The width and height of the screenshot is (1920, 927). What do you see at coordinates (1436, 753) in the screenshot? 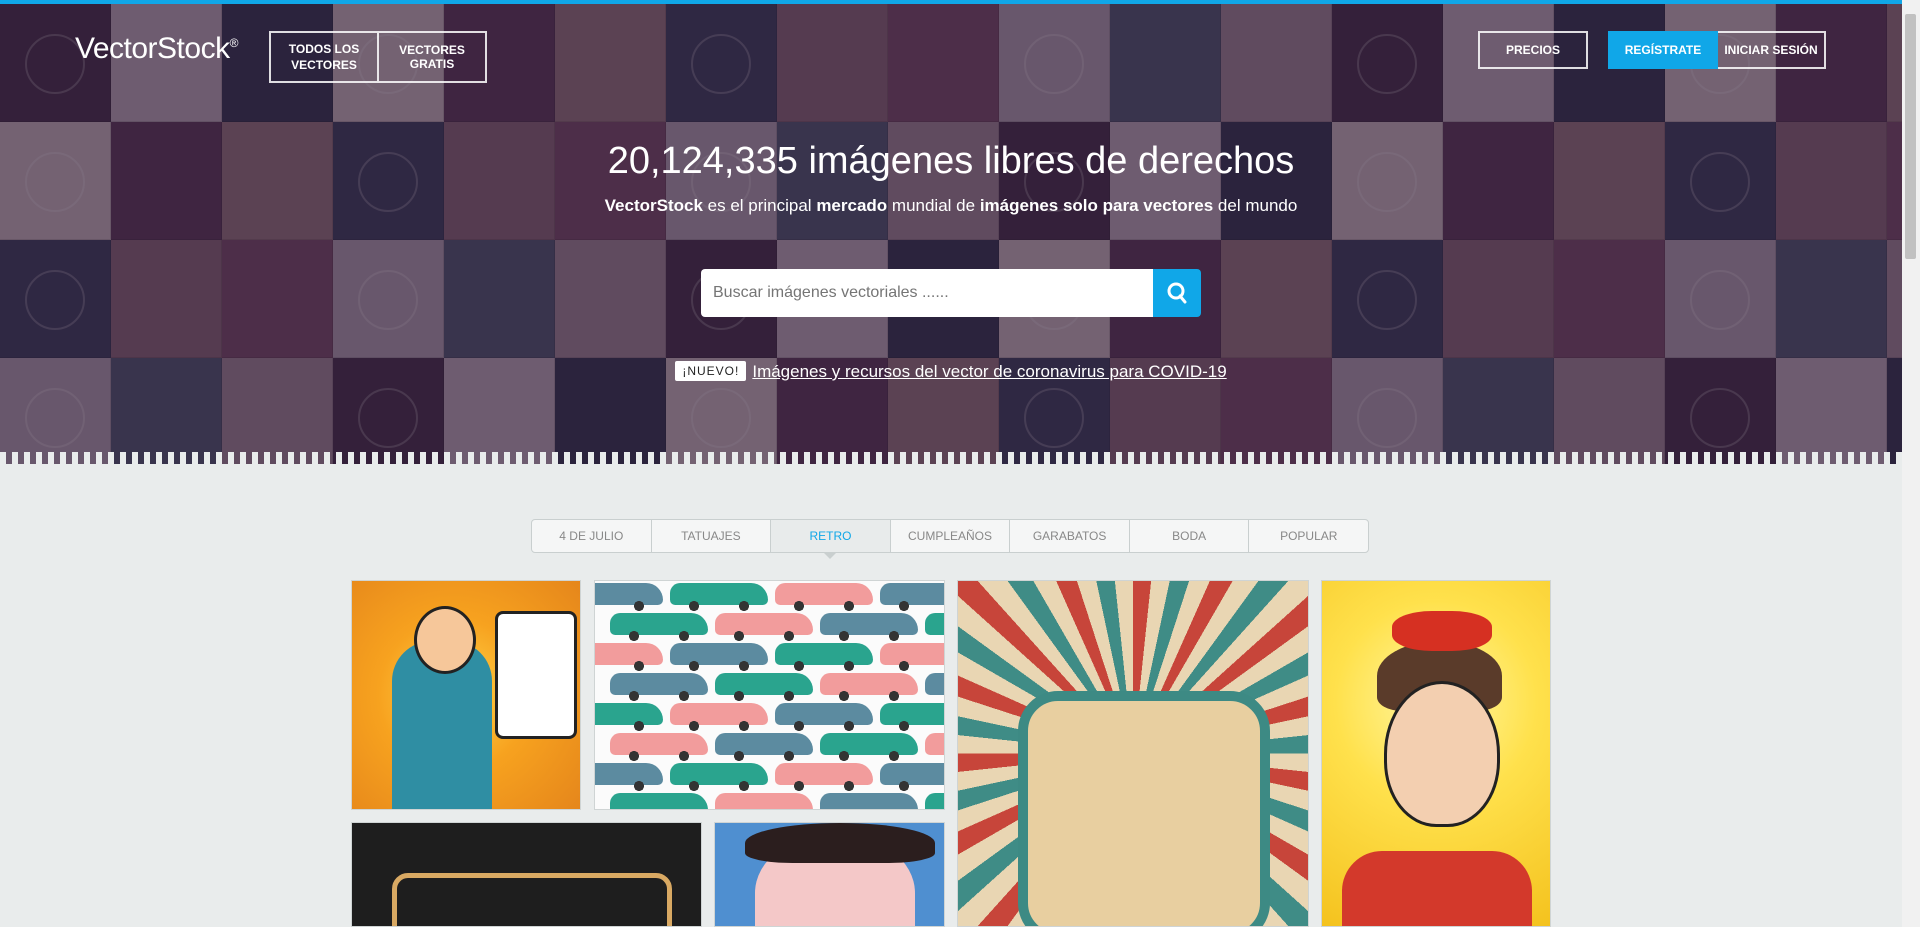
I see `image-popart-surprised-woman` at bounding box center [1436, 753].